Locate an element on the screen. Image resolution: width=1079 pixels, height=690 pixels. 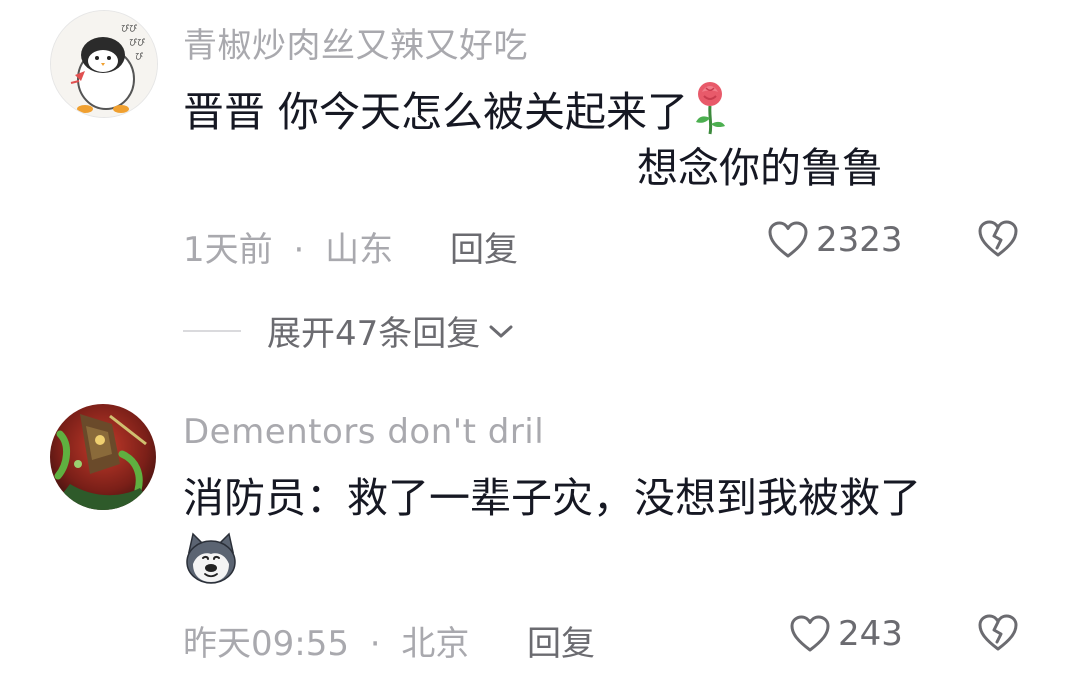
location: 山东 is located at coordinates (359, 250).